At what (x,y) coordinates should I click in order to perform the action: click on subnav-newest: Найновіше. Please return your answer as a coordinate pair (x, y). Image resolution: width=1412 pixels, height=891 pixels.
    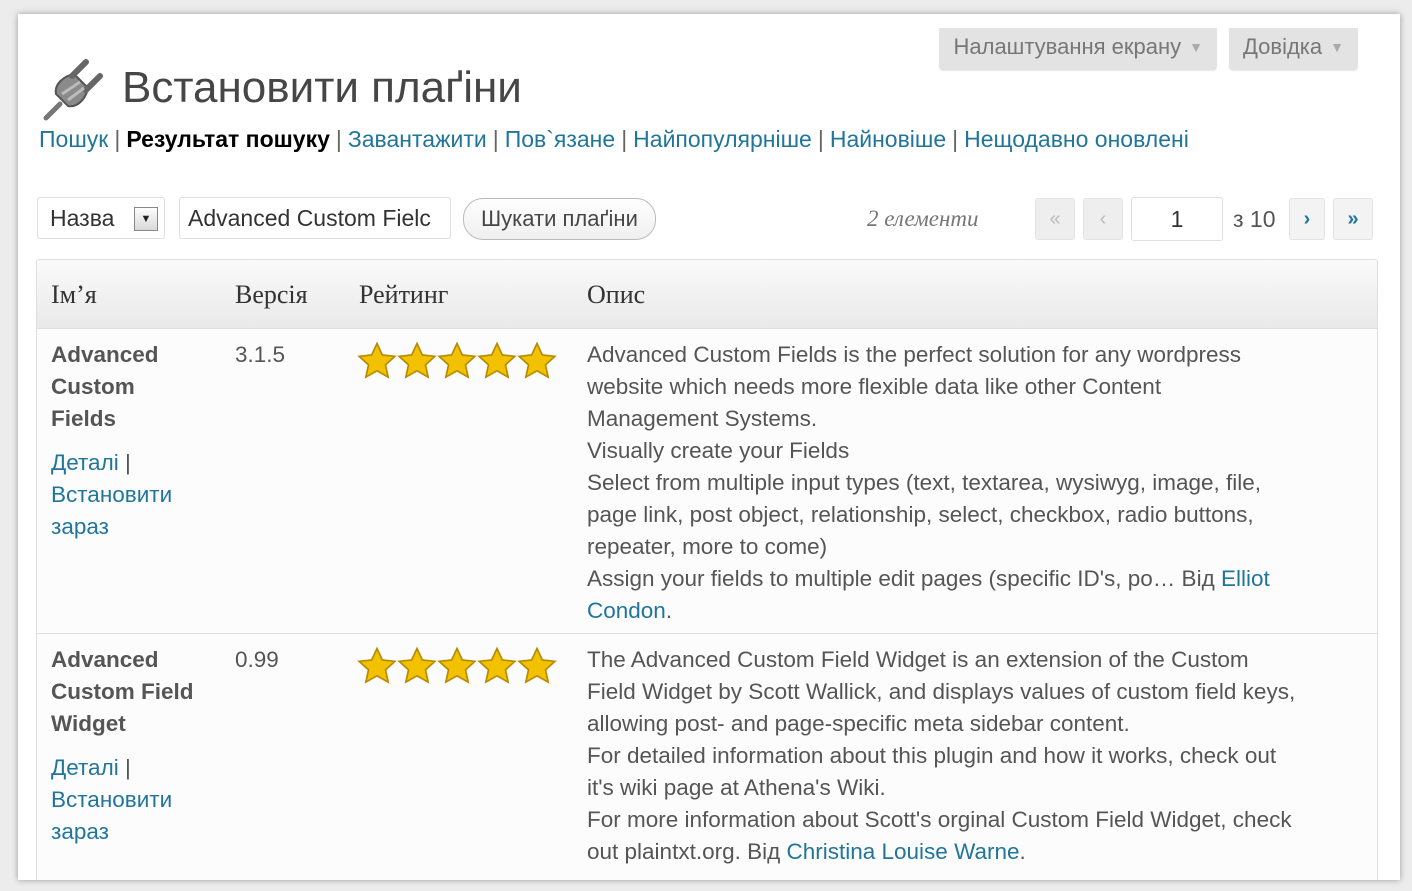
    Looking at the image, I should click on (888, 139).